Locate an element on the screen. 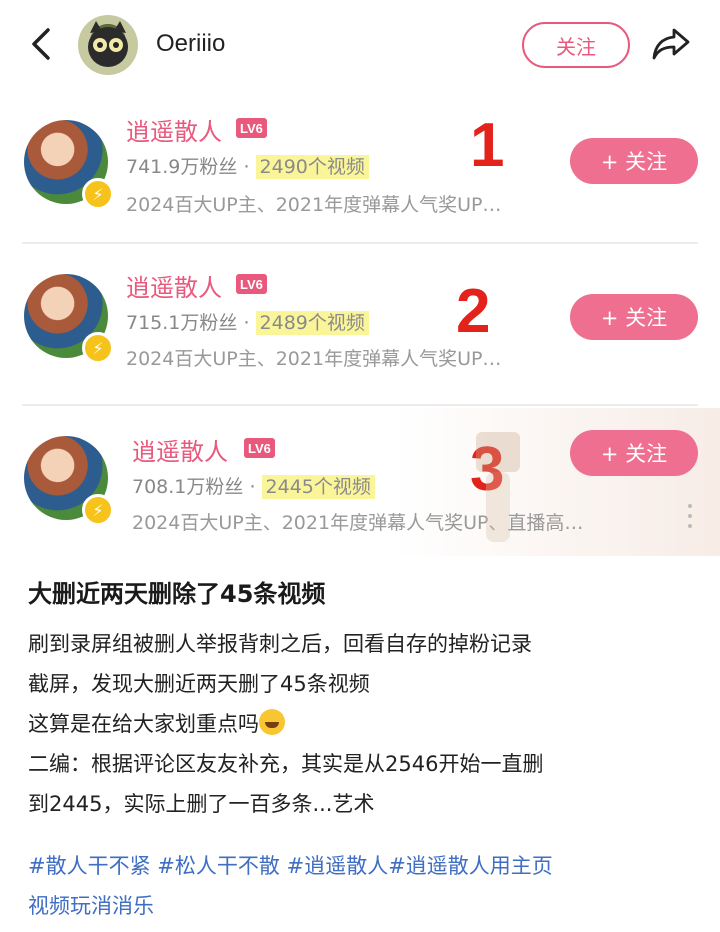 The image size is (720, 932). post-line: 这算是在给大家划重点吗 is located at coordinates (363, 724).